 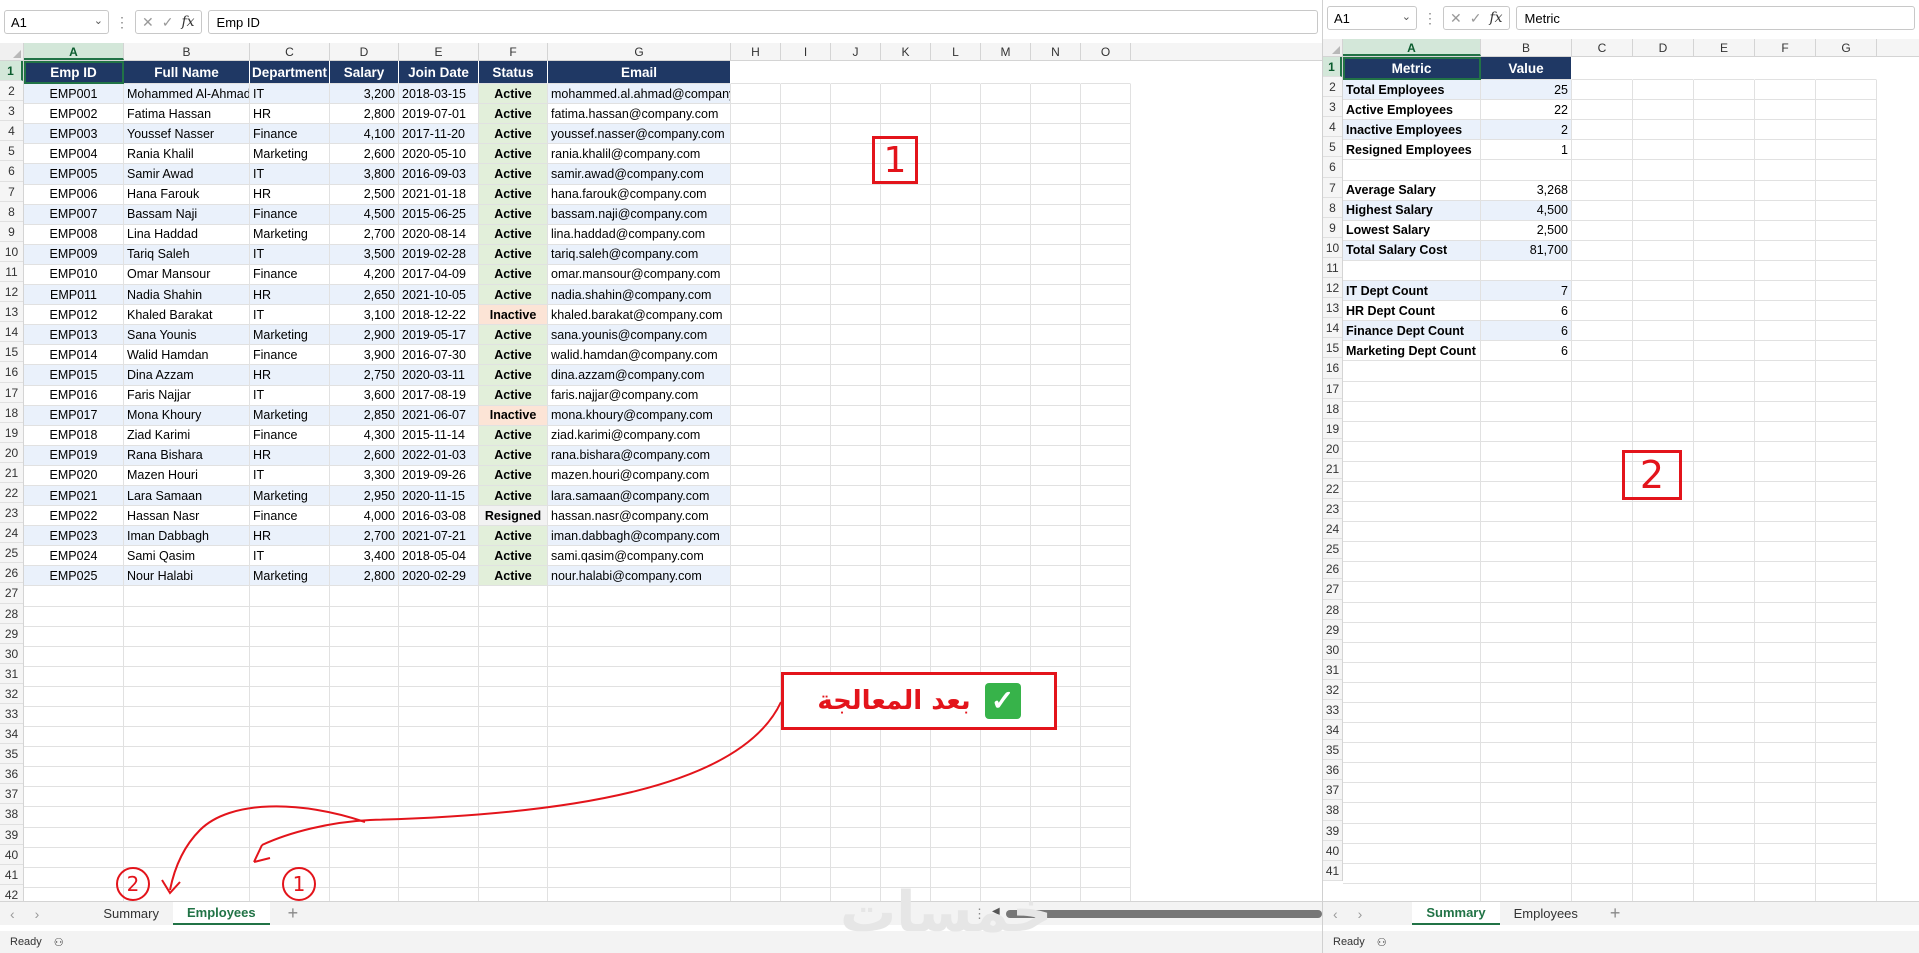 What do you see at coordinates (187, 375) in the screenshot?
I see `table-cell: Dina Azzam` at bounding box center [187, 375].